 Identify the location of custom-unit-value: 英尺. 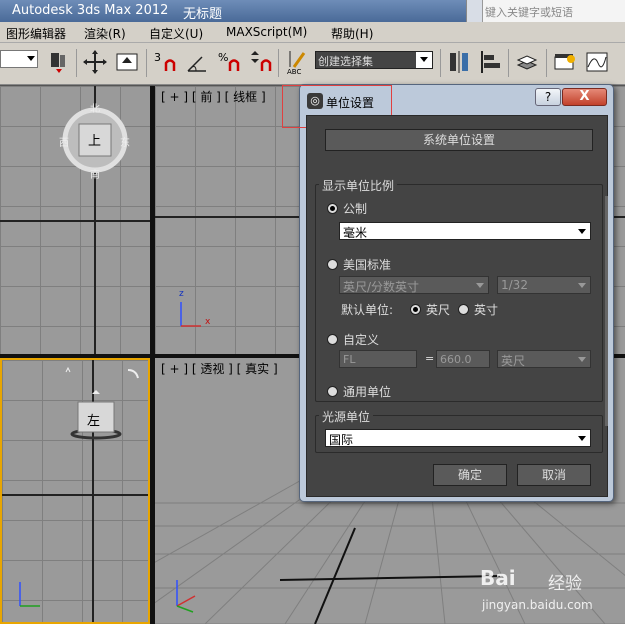
(513, 361).